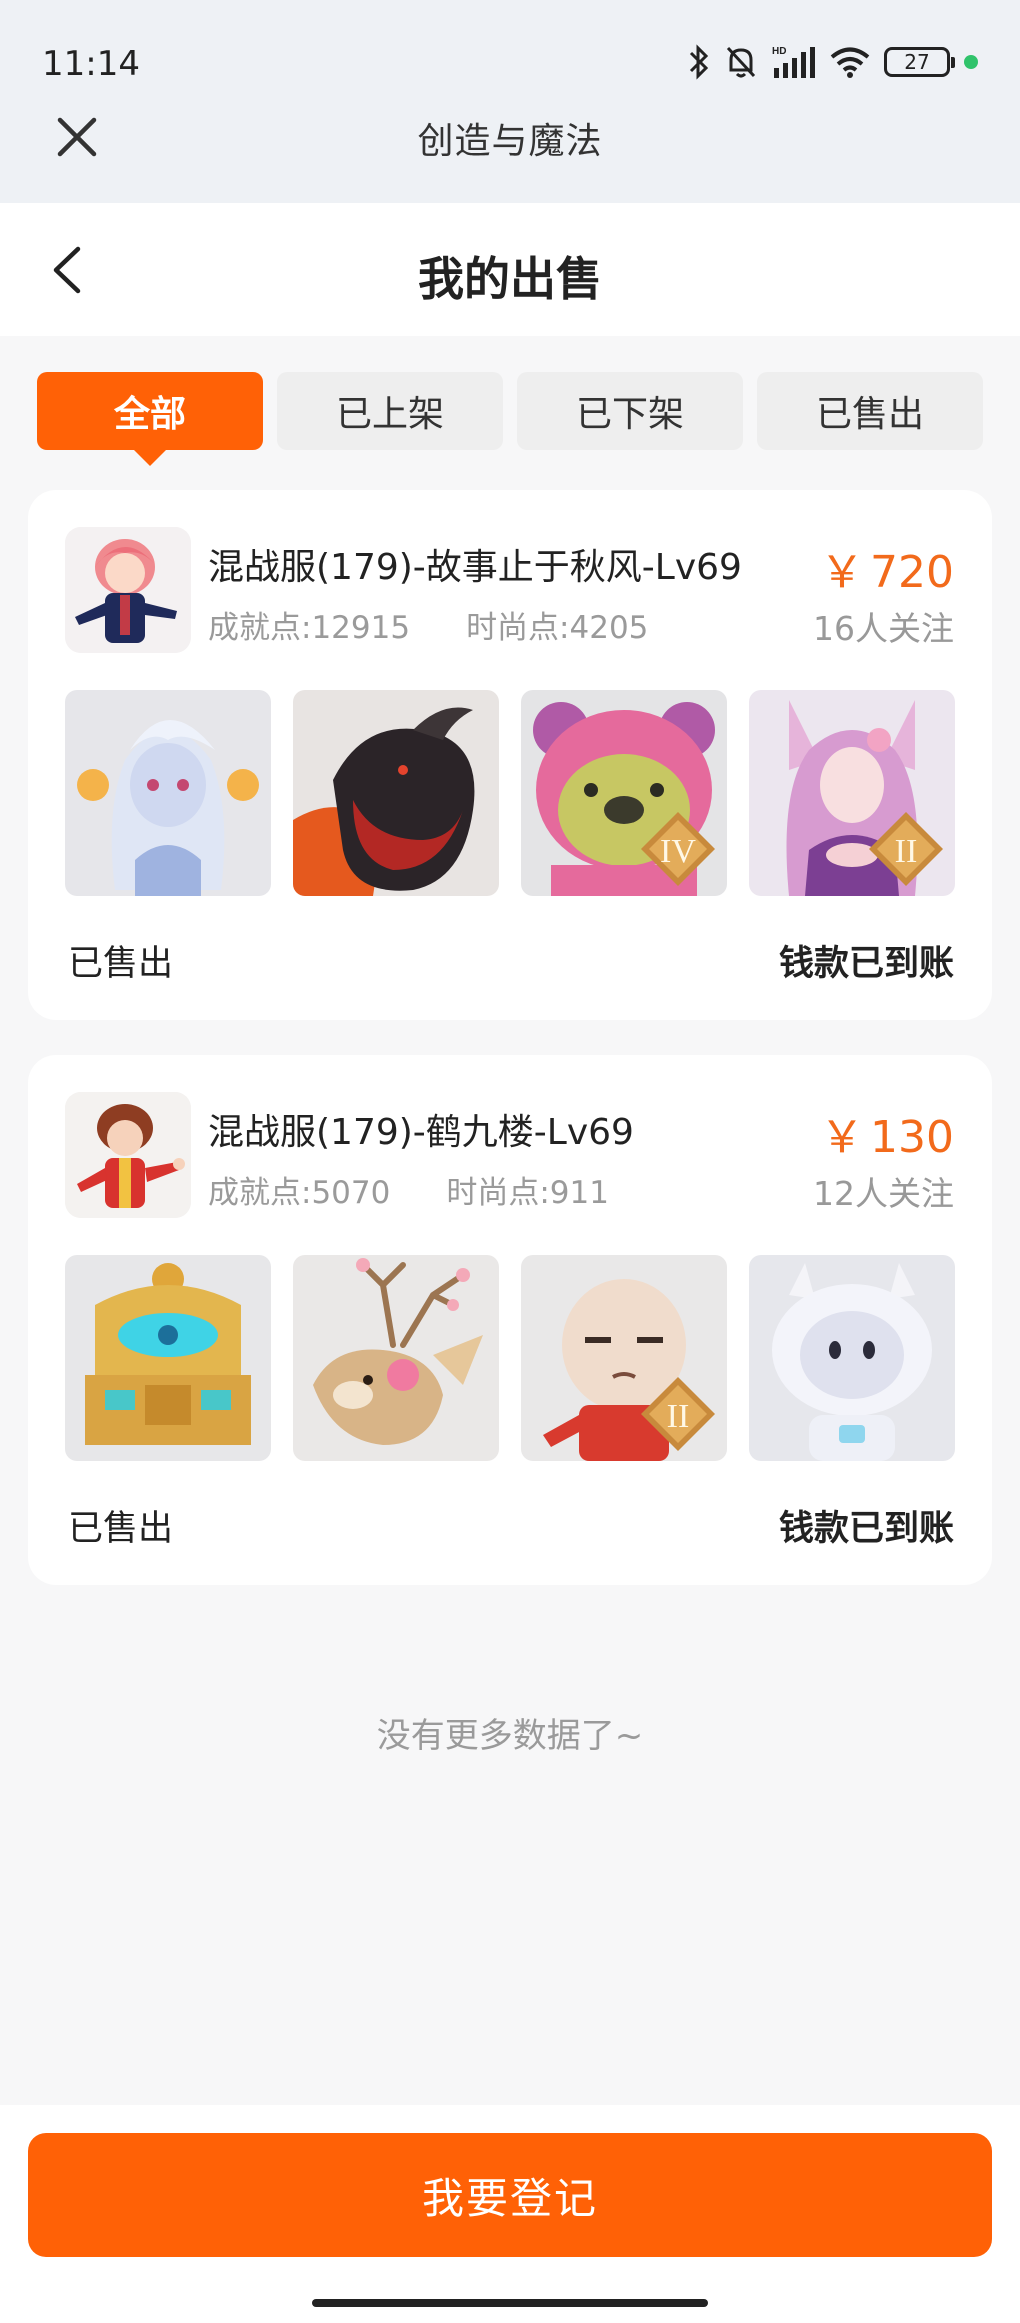  Describe the element at coordinates (510, 1358) in the screenshot. I see `item-thumbnails: II` at that location.